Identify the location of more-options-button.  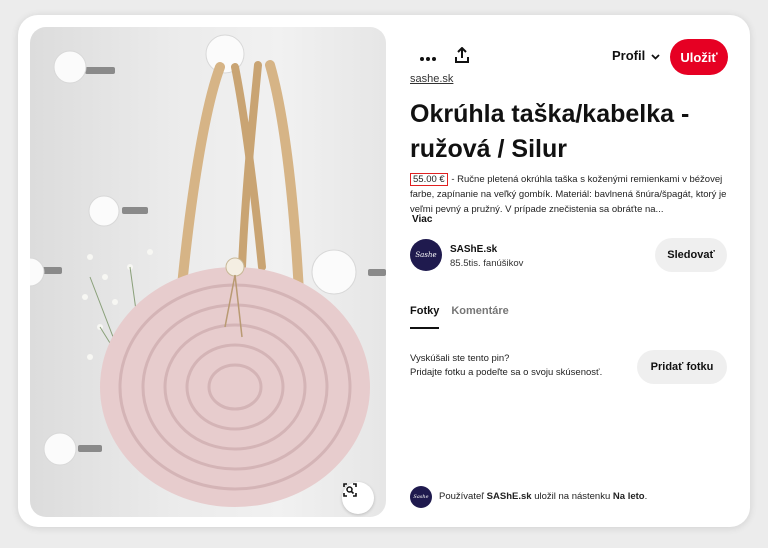
(428, 57).